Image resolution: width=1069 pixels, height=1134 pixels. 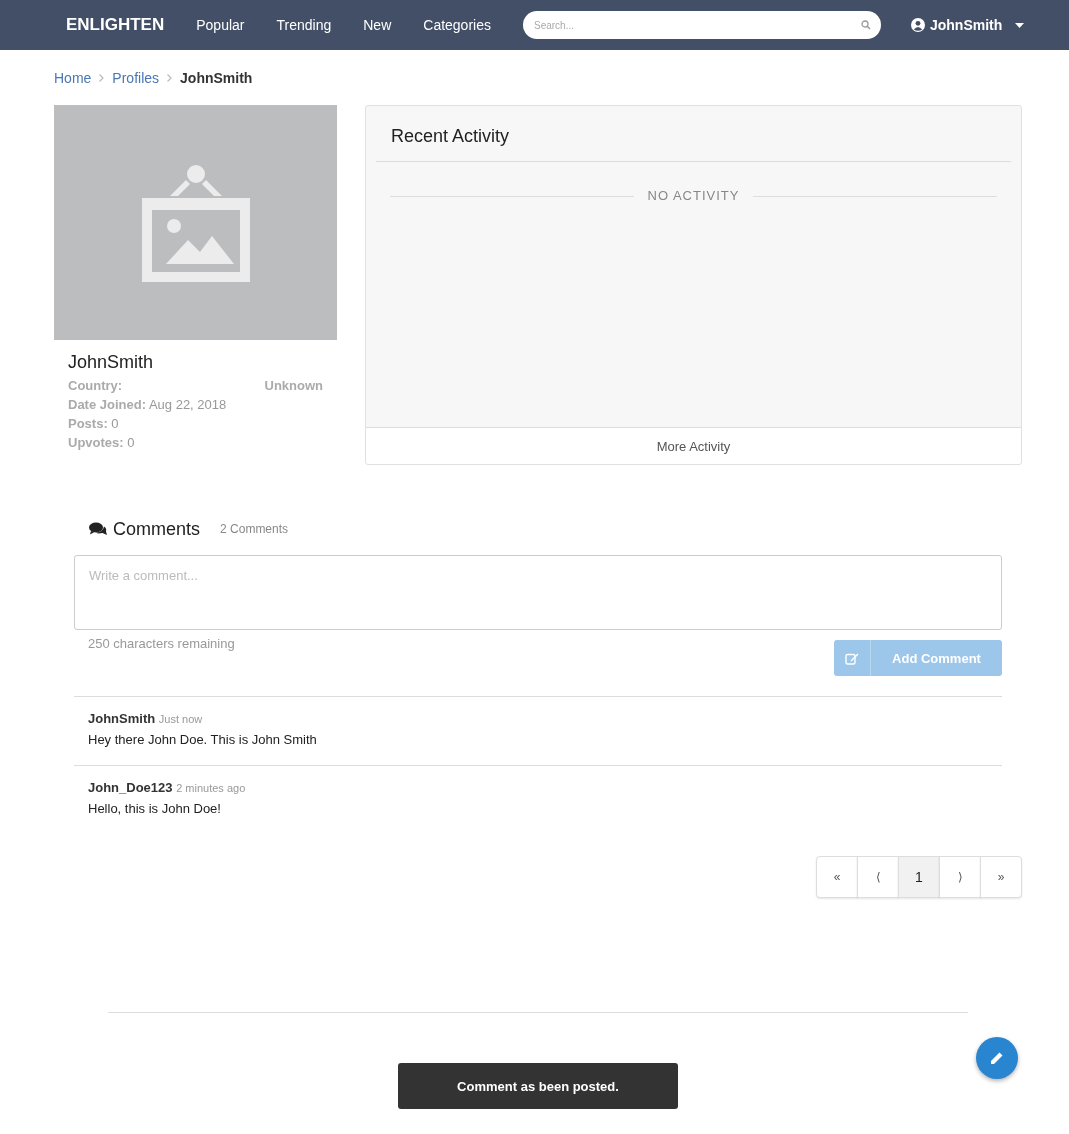 I want to click on breadcrumb-link: Home, so click(x=73, y=77).